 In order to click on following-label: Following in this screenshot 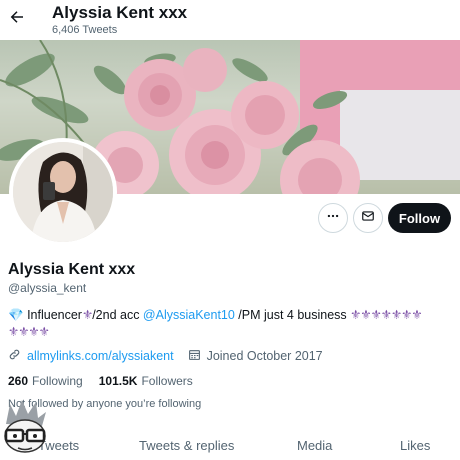, I will do `click(57, 381)`.